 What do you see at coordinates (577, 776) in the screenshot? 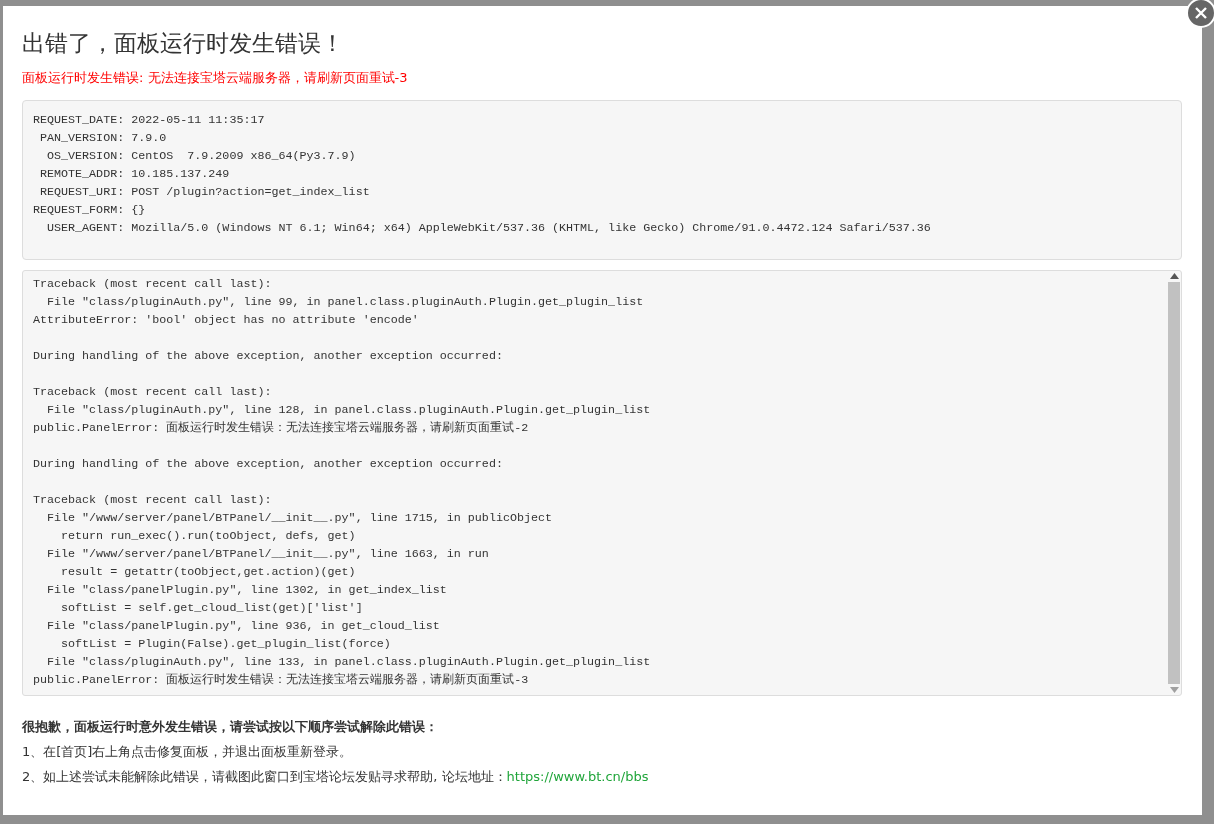
I see `forum-link: https://www.bt.cn/bbs` at bounding box center [577, 776].